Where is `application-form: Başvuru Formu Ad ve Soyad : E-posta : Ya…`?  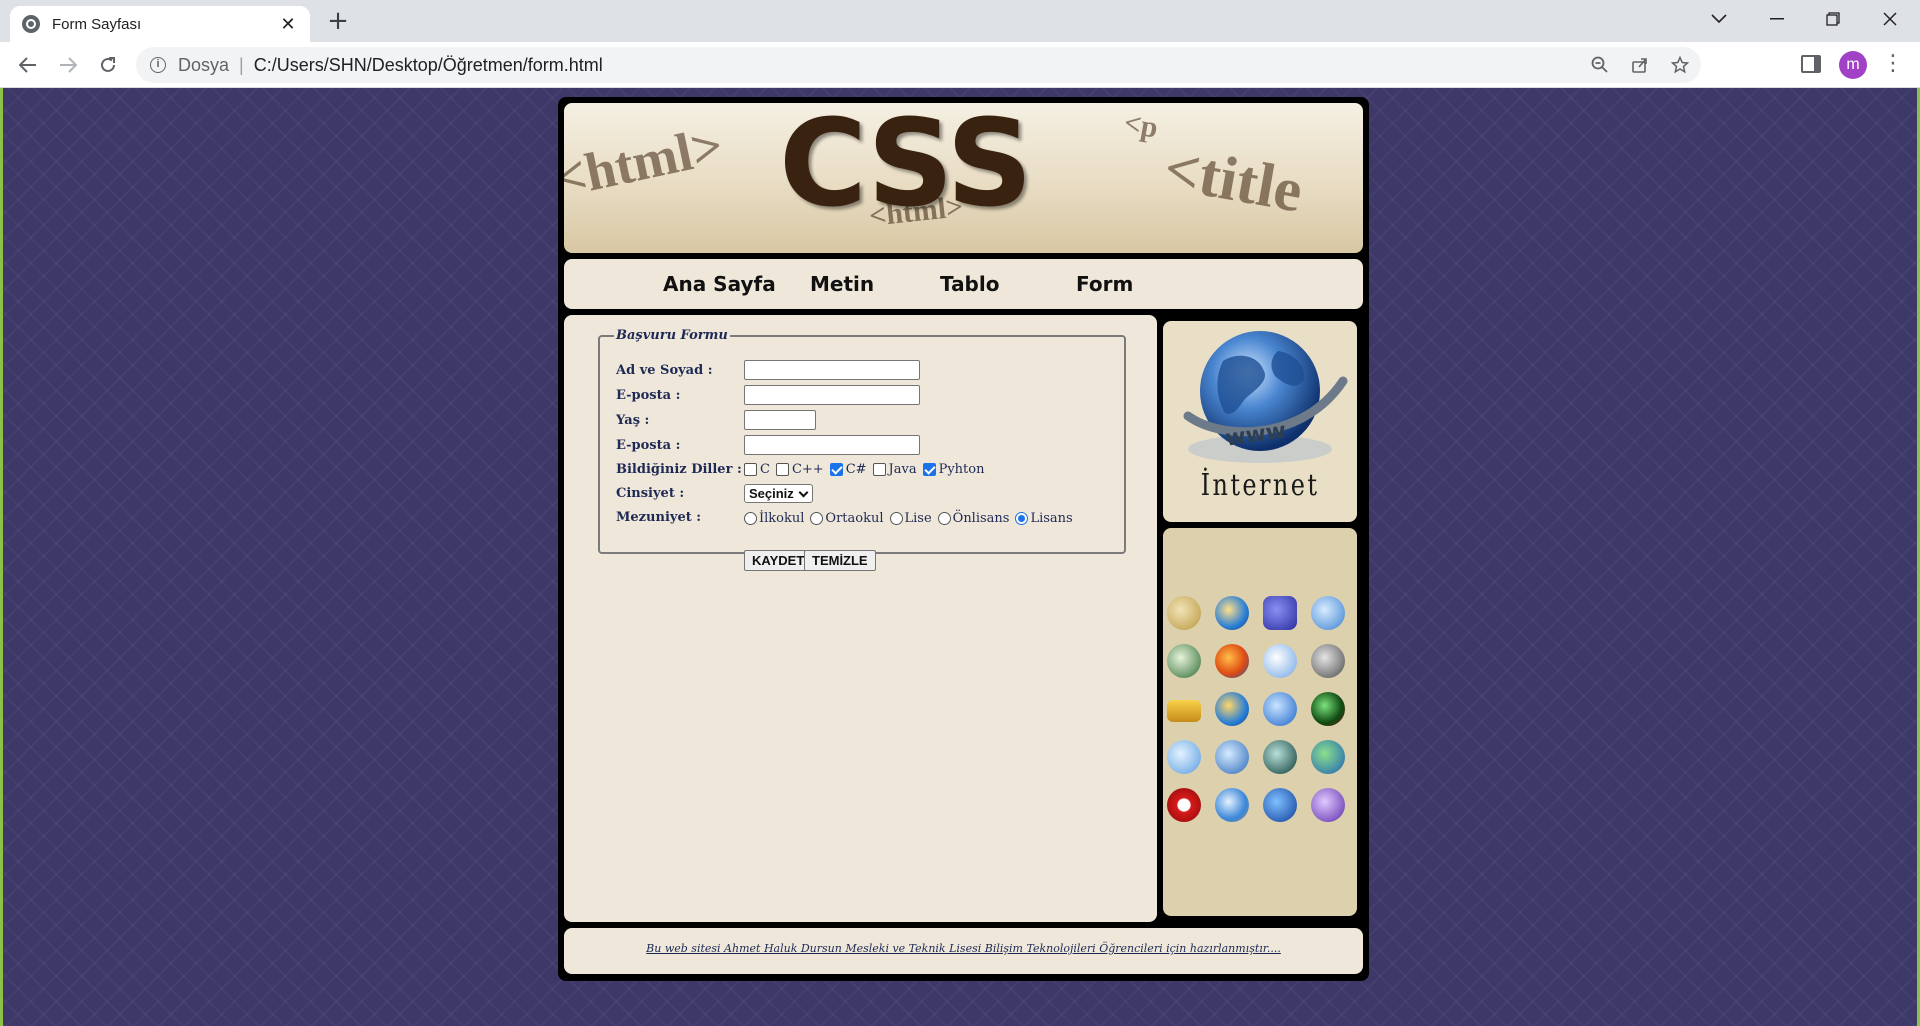 application-form: Başvuru Formu Ad ve Soyad : E-posta : Ya… is located at coordinates (862, 449).